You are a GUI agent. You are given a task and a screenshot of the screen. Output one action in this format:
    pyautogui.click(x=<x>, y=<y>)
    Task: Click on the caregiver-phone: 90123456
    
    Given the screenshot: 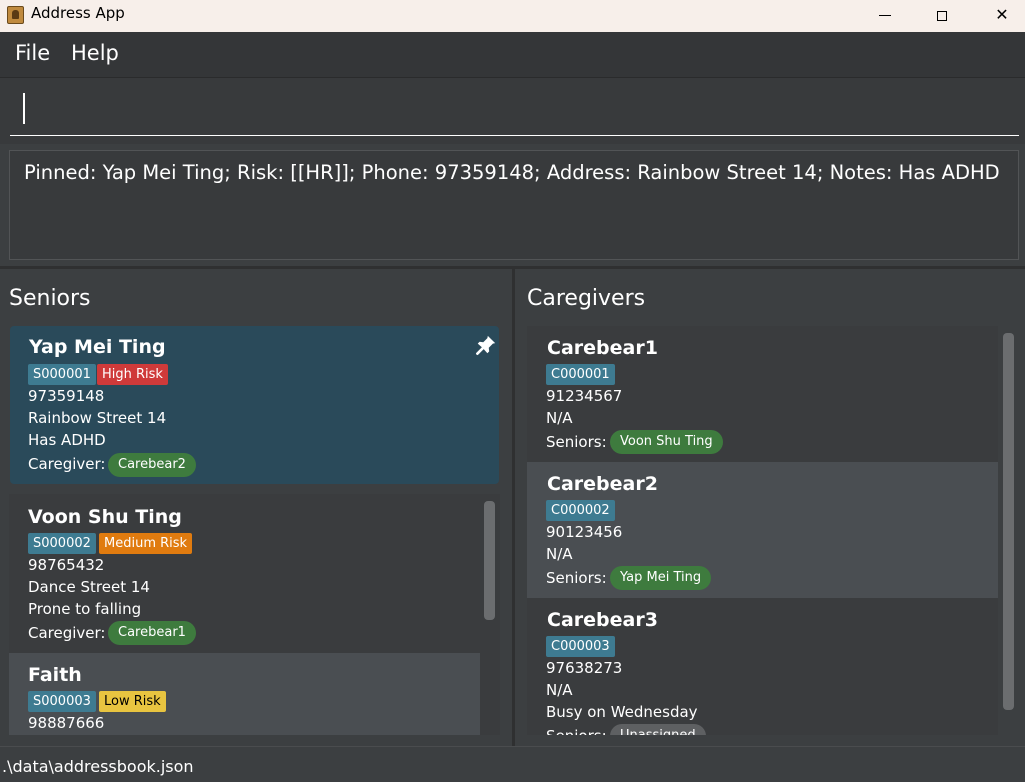 What is the action you would take?
    pyautogui.click(x=584, y=532)
    